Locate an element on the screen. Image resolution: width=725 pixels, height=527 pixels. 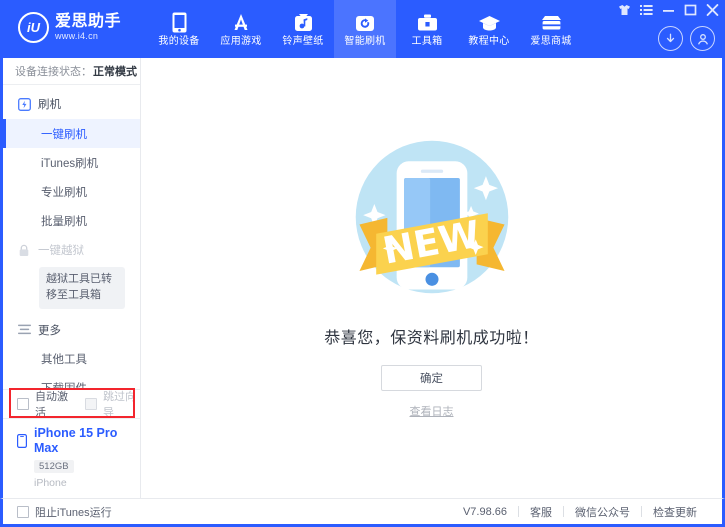
connection-status-value: 正常模式 is located at coordinates (115, 72).